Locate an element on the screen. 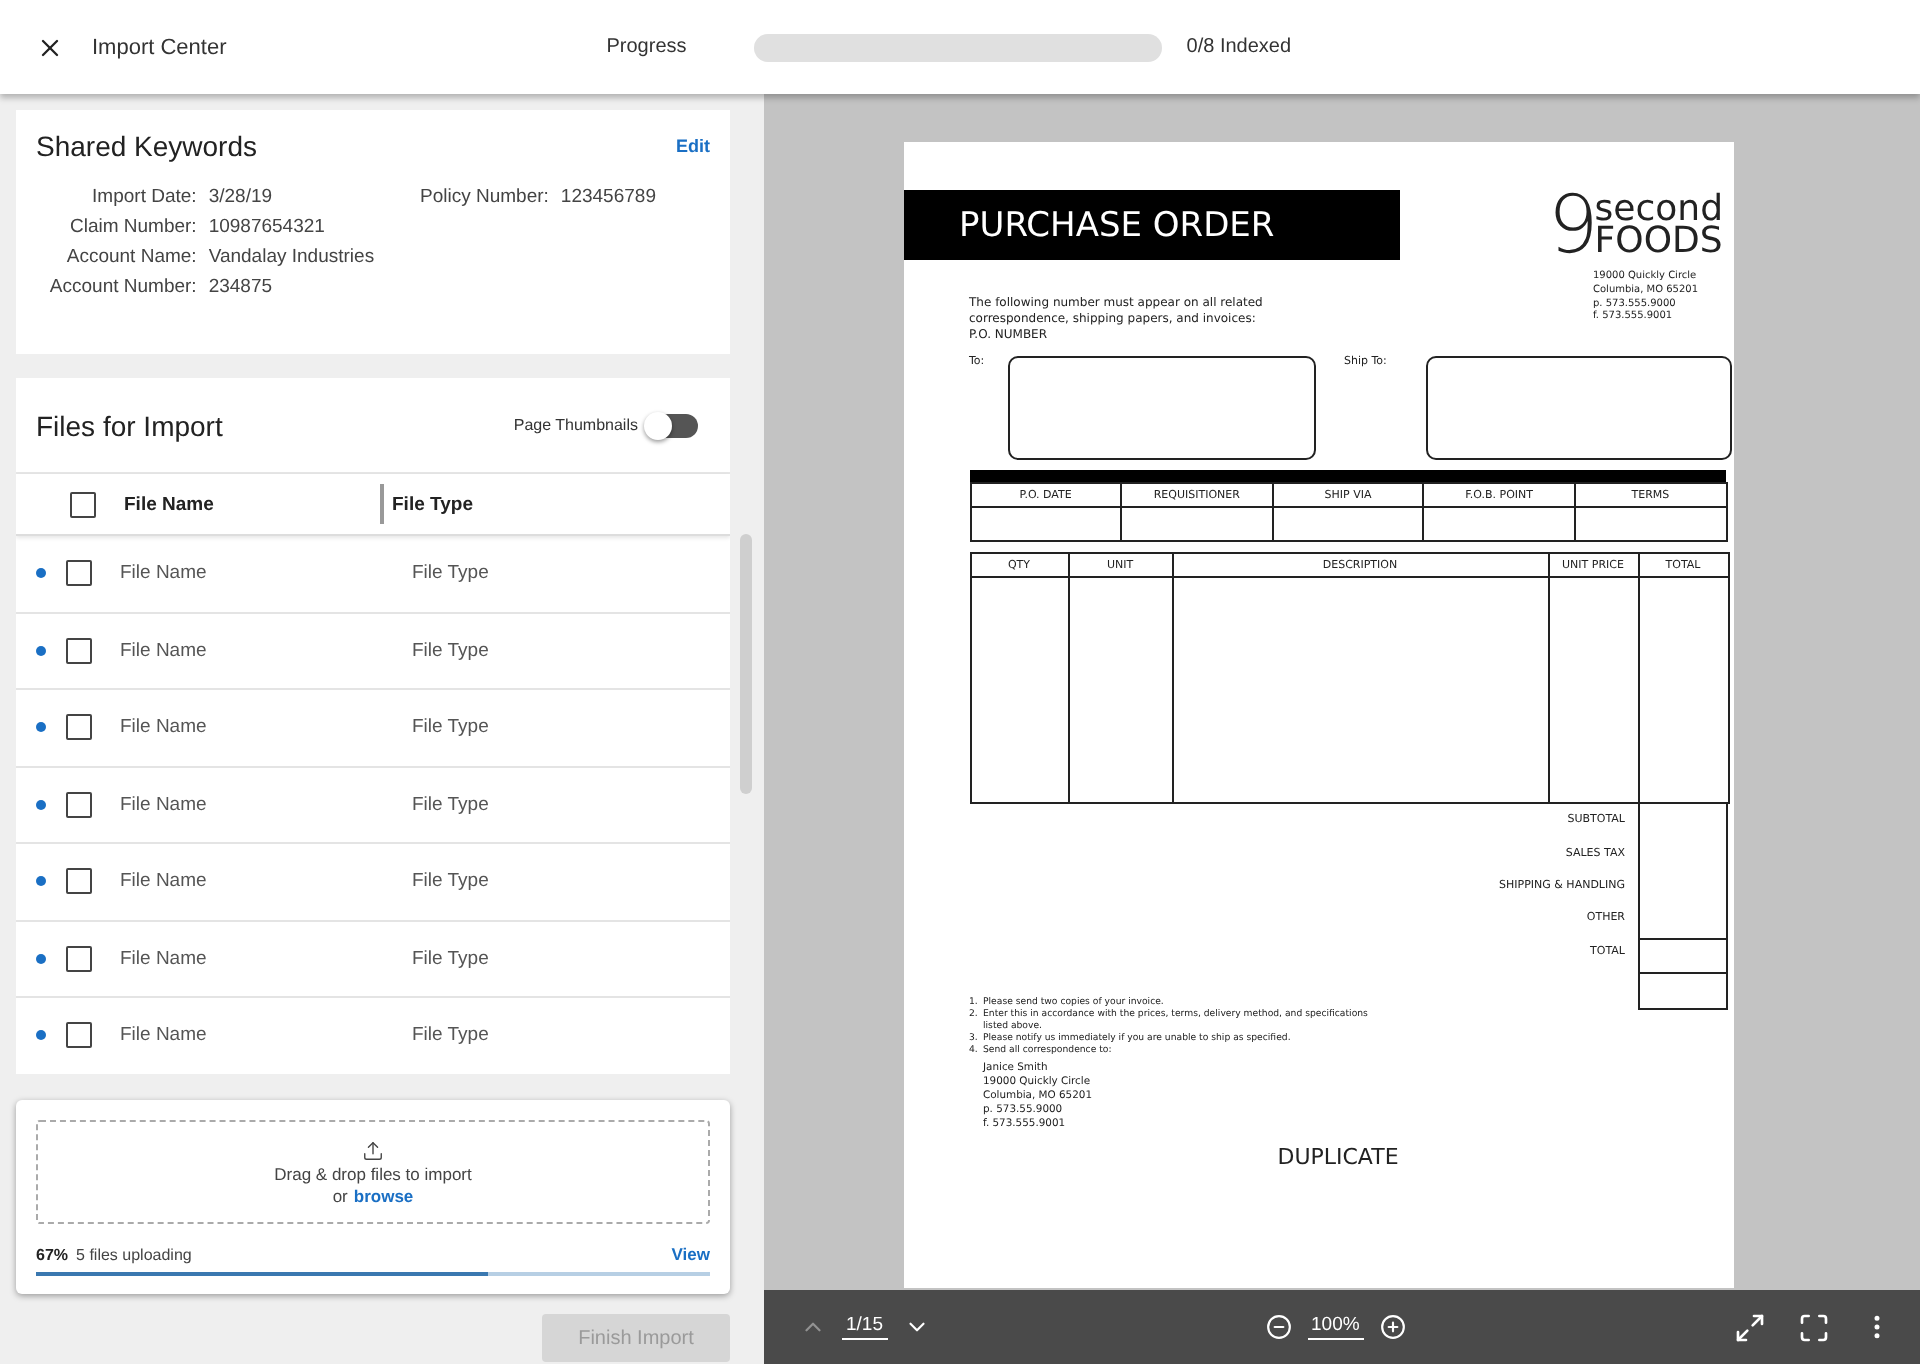 This screenshot has height=1364, width=1920. progress-label: Progress is located at coordinates (646, 47).